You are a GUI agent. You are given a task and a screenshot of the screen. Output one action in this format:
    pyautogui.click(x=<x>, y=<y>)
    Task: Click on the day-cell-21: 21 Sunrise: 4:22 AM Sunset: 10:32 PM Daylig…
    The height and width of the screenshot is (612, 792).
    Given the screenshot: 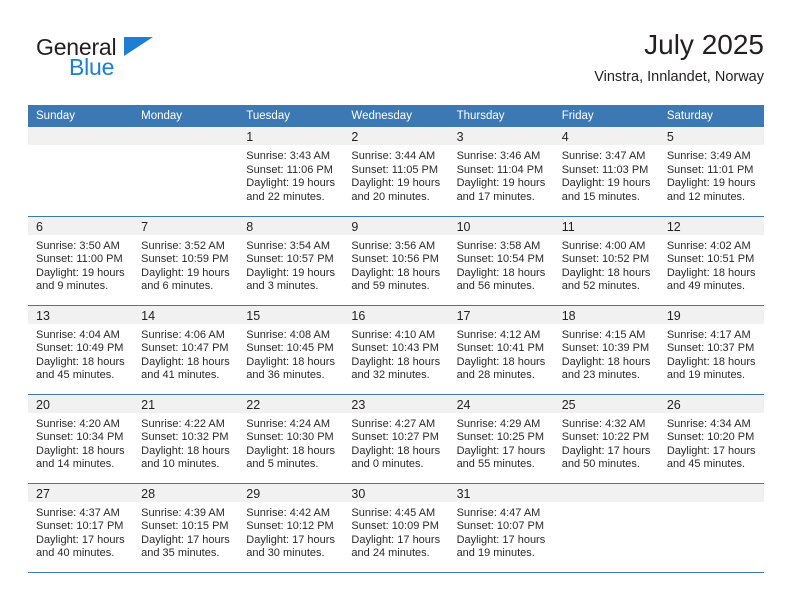 What is the action you would take?
    pyautogui.click(x=186, y=439)
    